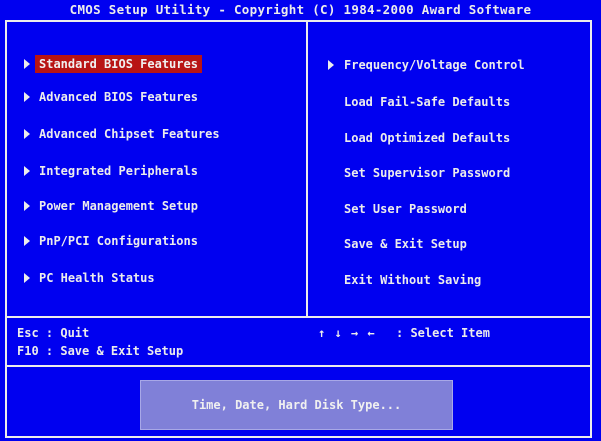  What do you see at coordinates (118, 171) in the screenshot?
I see `menu-item-integrated-peripherals: Integrated Peripherals` at bounding box center [118, 171].